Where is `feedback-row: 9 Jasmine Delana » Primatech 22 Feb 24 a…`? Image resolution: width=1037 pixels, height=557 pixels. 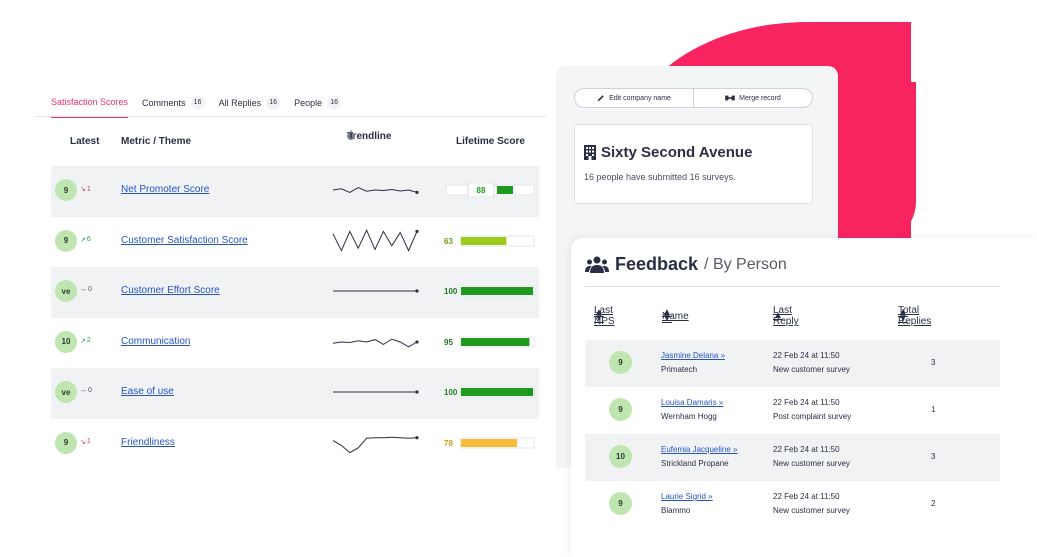 feedback-row: 9 Jasmine Delana » Primatech 22 Feb 24 a… is located at coordinates (792, 363).